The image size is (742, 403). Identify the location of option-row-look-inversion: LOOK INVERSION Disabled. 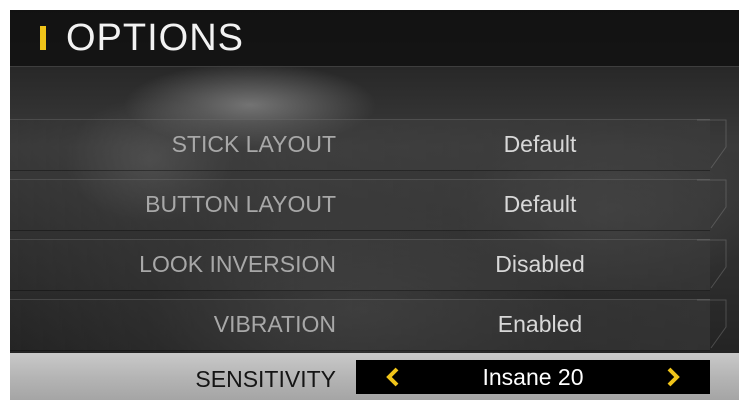
(374, 265).